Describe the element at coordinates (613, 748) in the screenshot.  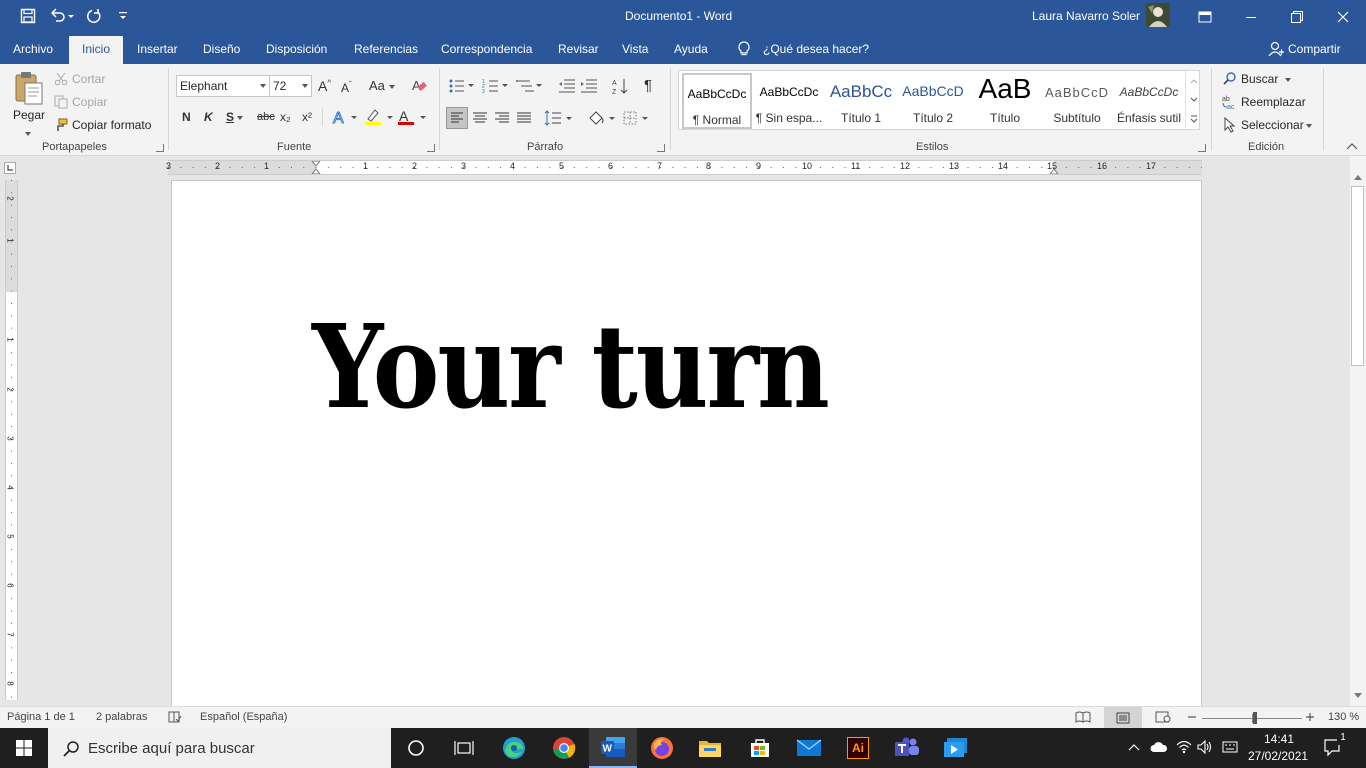
I see `word-taskbar-icon: W` at that location.